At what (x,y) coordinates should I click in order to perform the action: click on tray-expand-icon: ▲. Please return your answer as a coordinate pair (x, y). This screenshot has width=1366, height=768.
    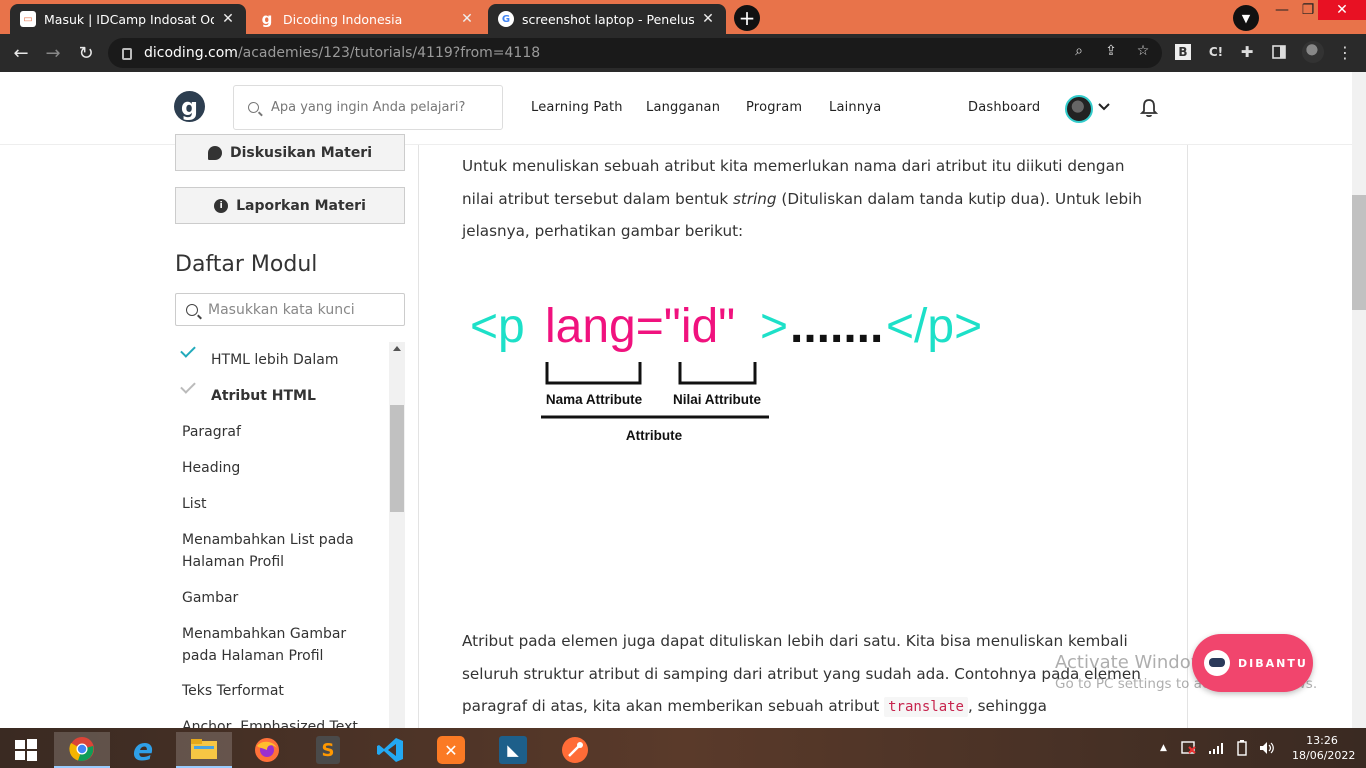
    Looking at the image, I should click on (1163, 748).